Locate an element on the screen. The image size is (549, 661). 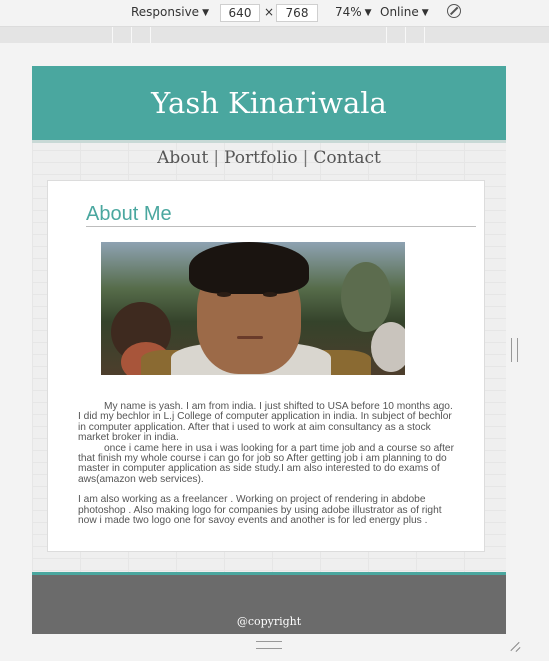
device-toolbar: Responsive ▼ 640 × 768 74% ▼ Online ▼ is located at coordinates (274, 13).